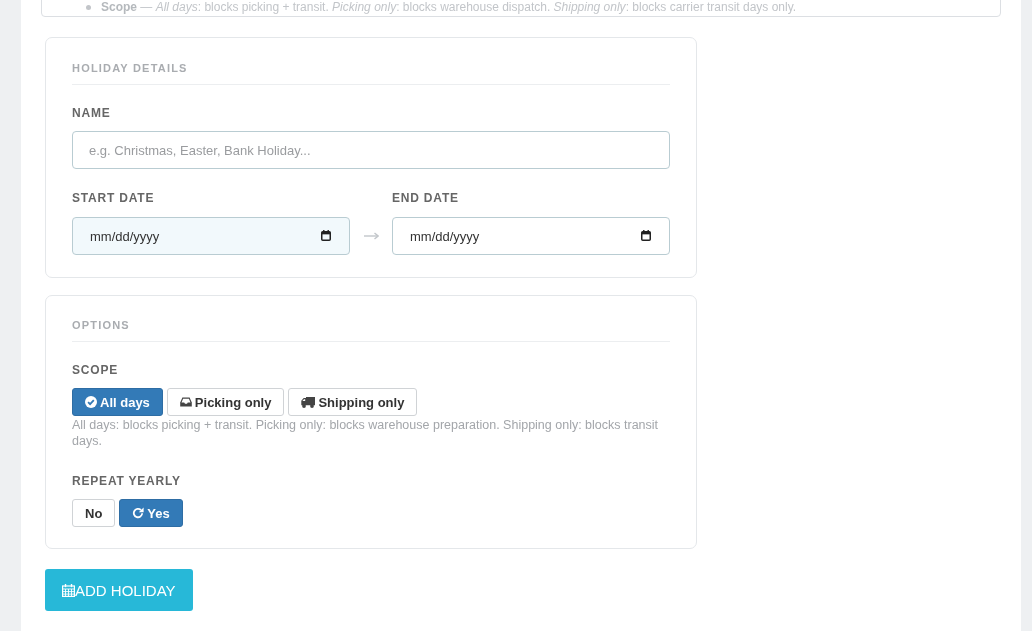 The height and width of the screenshot is (631, 1032). Describe the element at coordinates (449, 7) in the screenshot. I see `note-text: Scope — All days: blocks picking + transit. Picking only: blocks warehouse dispatch. Shipping only: blocks carrier transit days only.` at that location.